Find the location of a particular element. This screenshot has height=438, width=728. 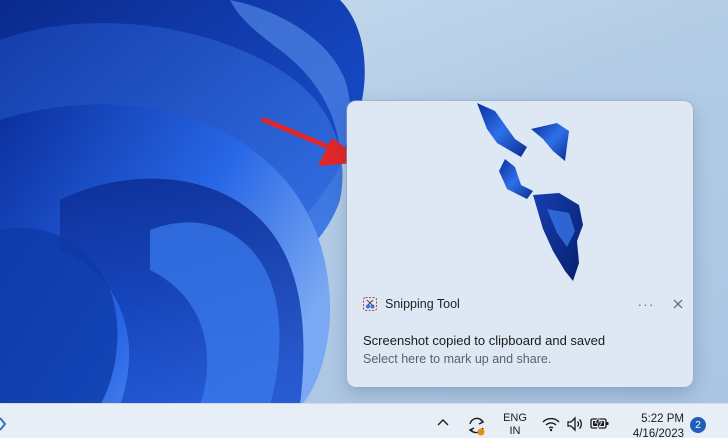

notification-more-options-button: ··· is located at coordinates (646, 304).